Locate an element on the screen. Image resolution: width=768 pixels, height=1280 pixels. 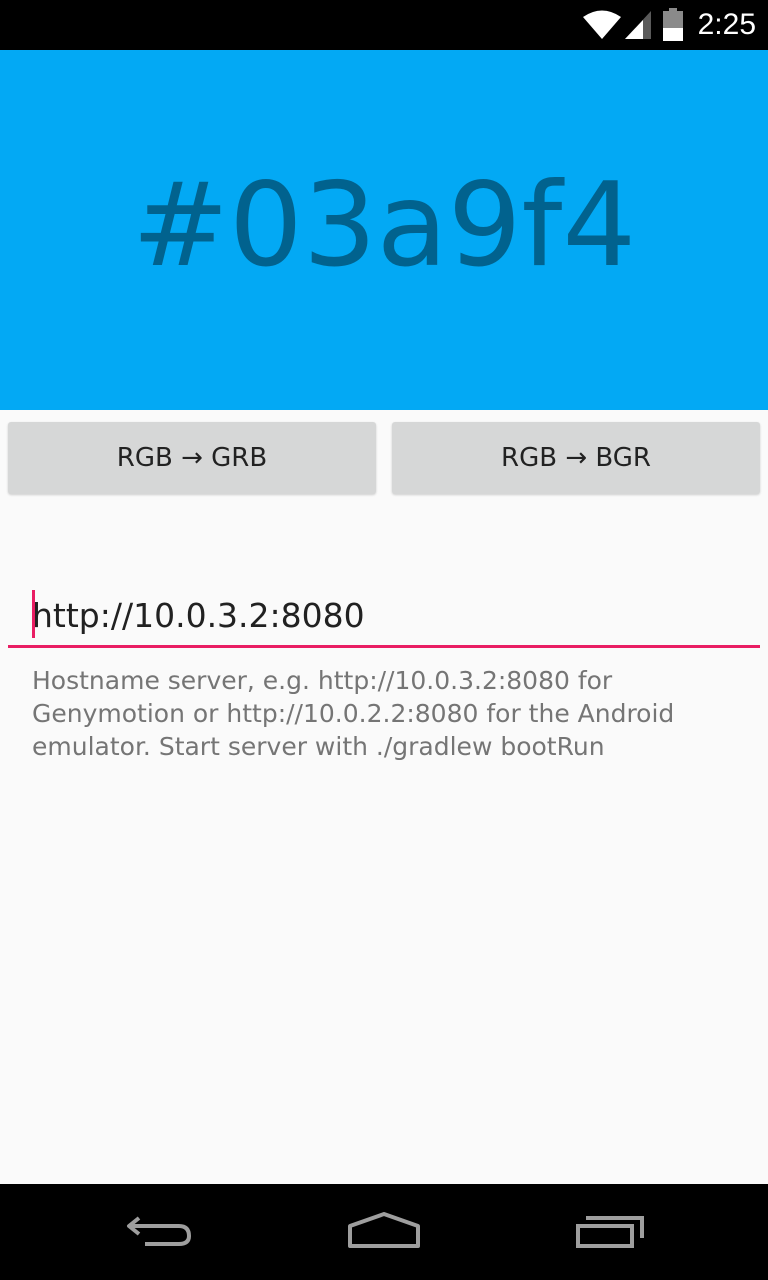
home-button is located at coordinates (384, 1232).